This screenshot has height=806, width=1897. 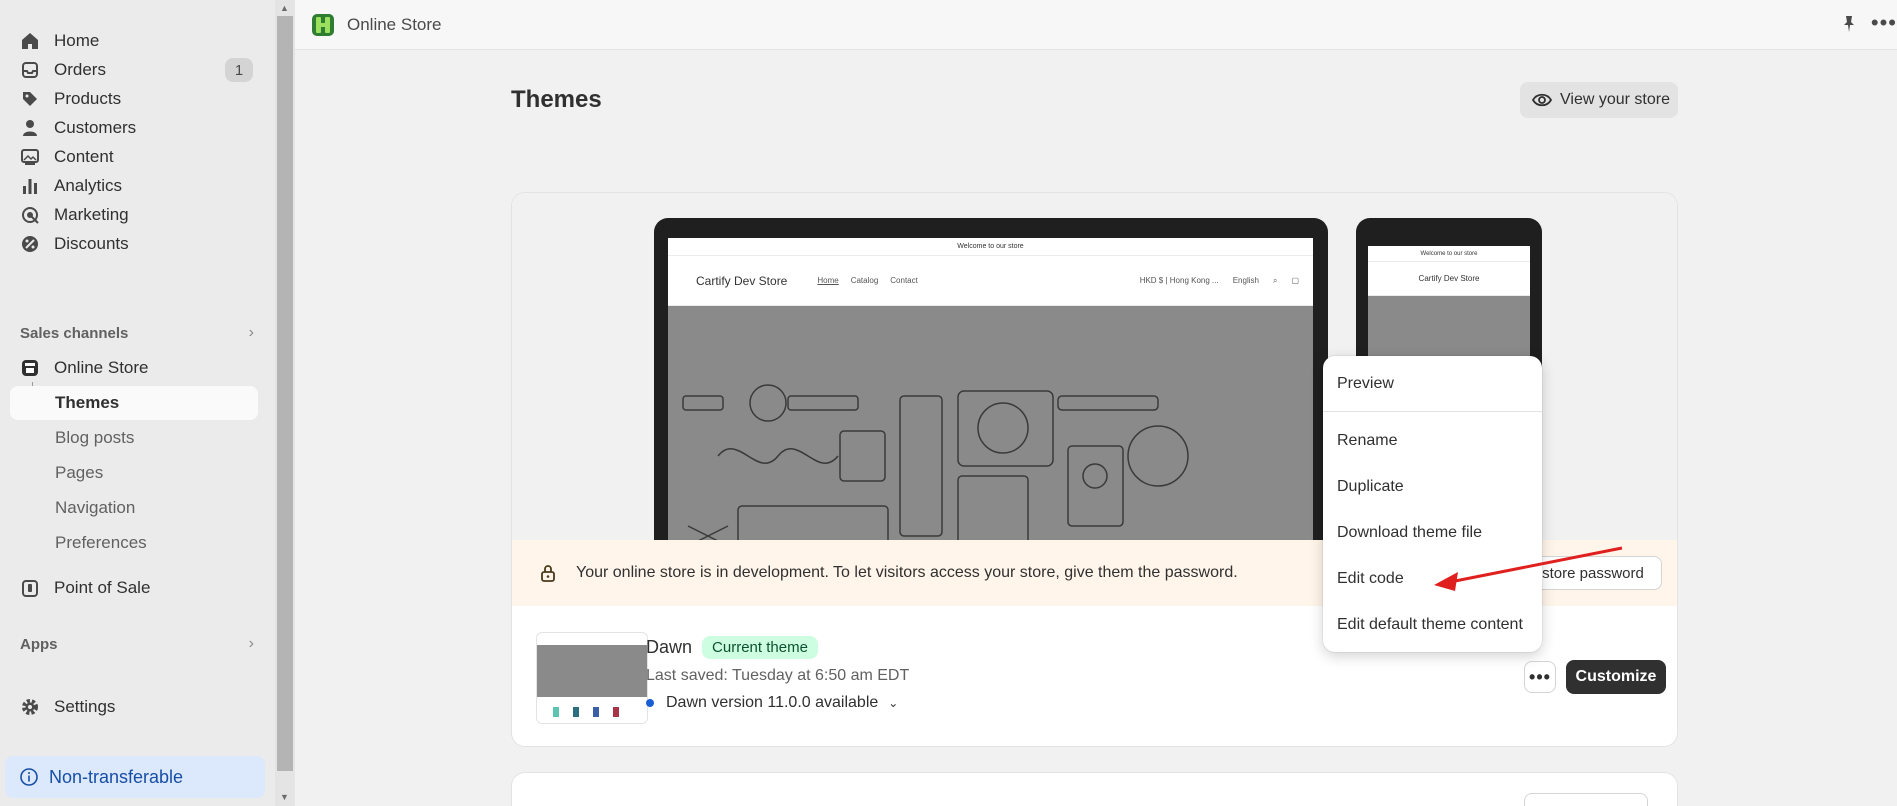 What do you see at coordinates (30, 99) in the screenshot?
I see `tag-icon` at bounding box center [30, 99].